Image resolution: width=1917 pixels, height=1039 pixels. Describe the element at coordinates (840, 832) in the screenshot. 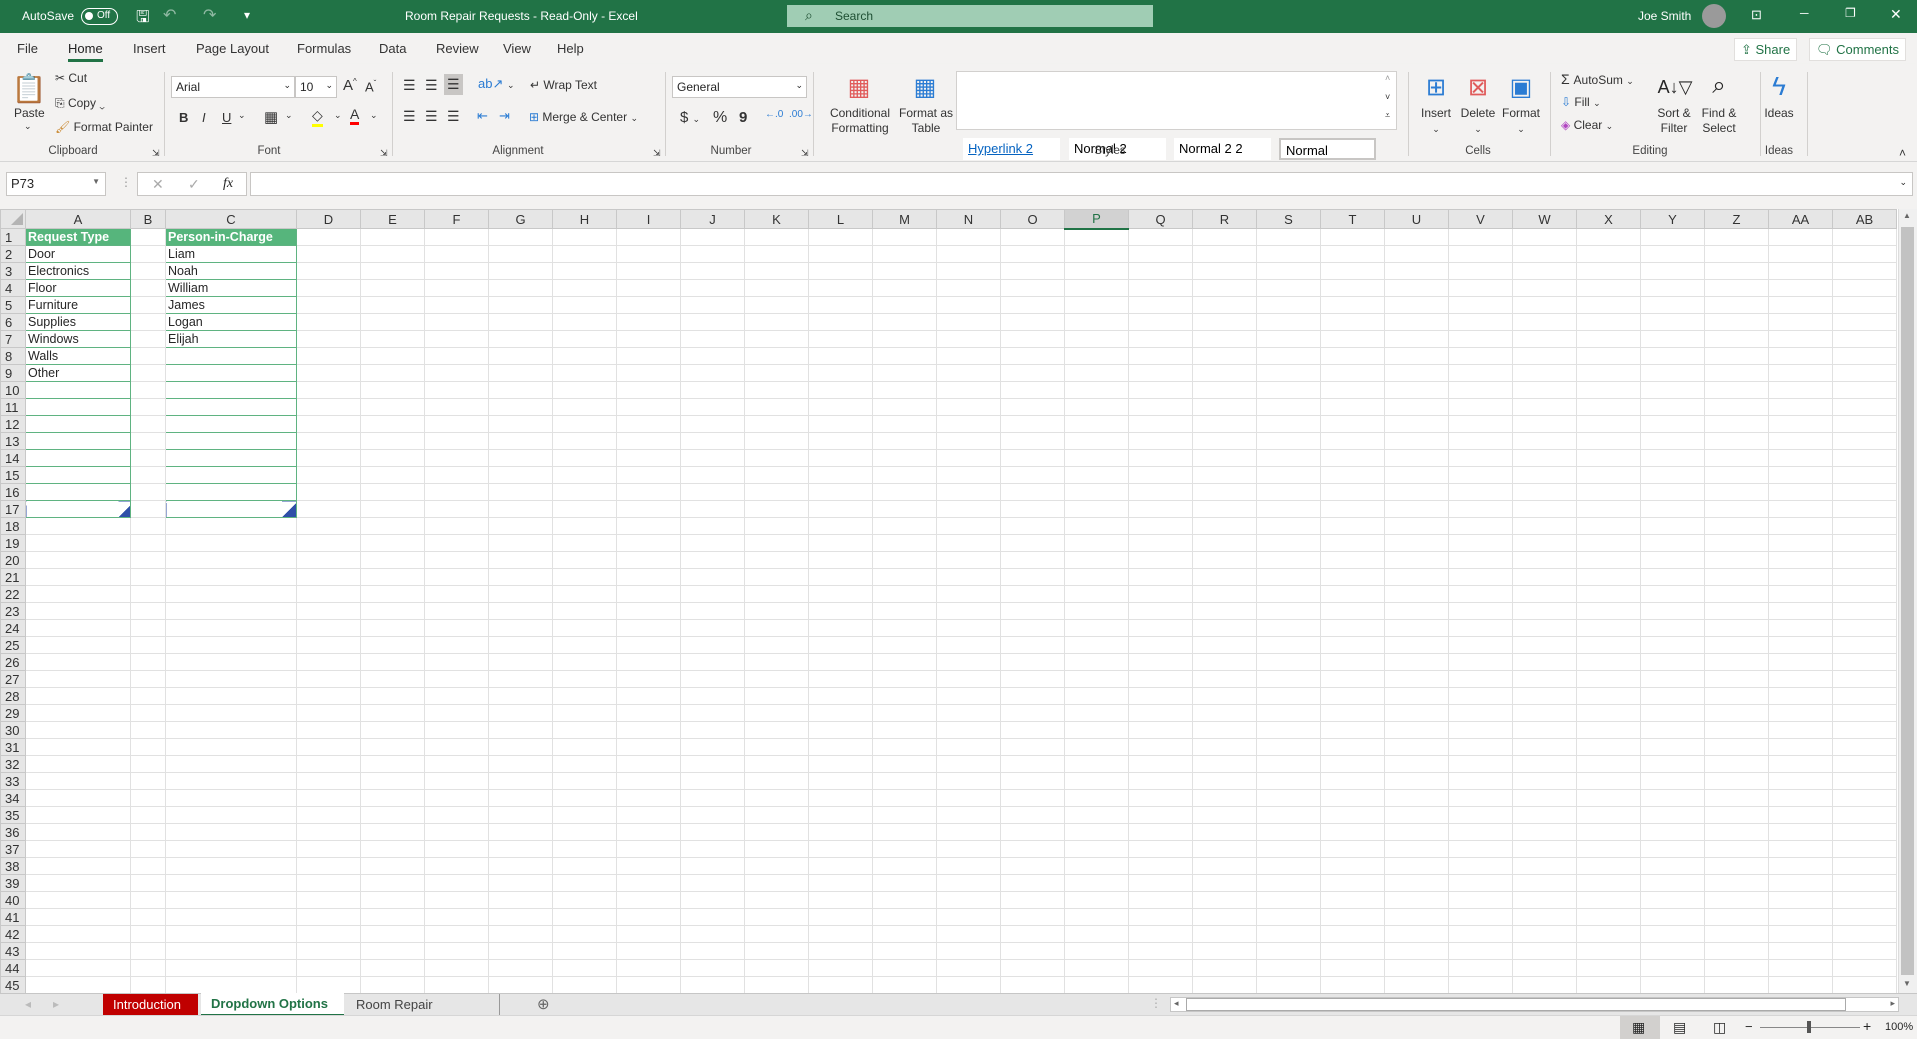

I see `cell-L36` at that location.